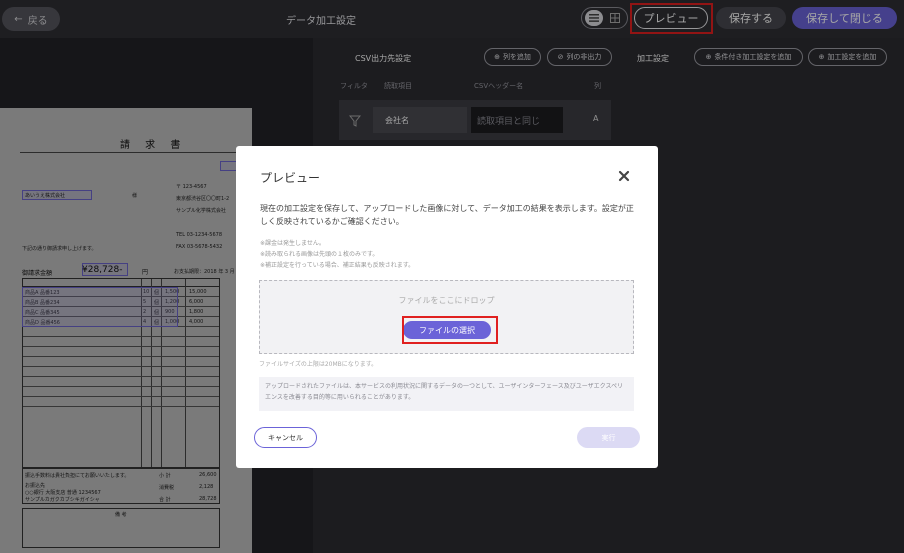  I want to click on modal-note: ※補正設定を行っている場合、補正結果も反映されます。, so click(337, 265).